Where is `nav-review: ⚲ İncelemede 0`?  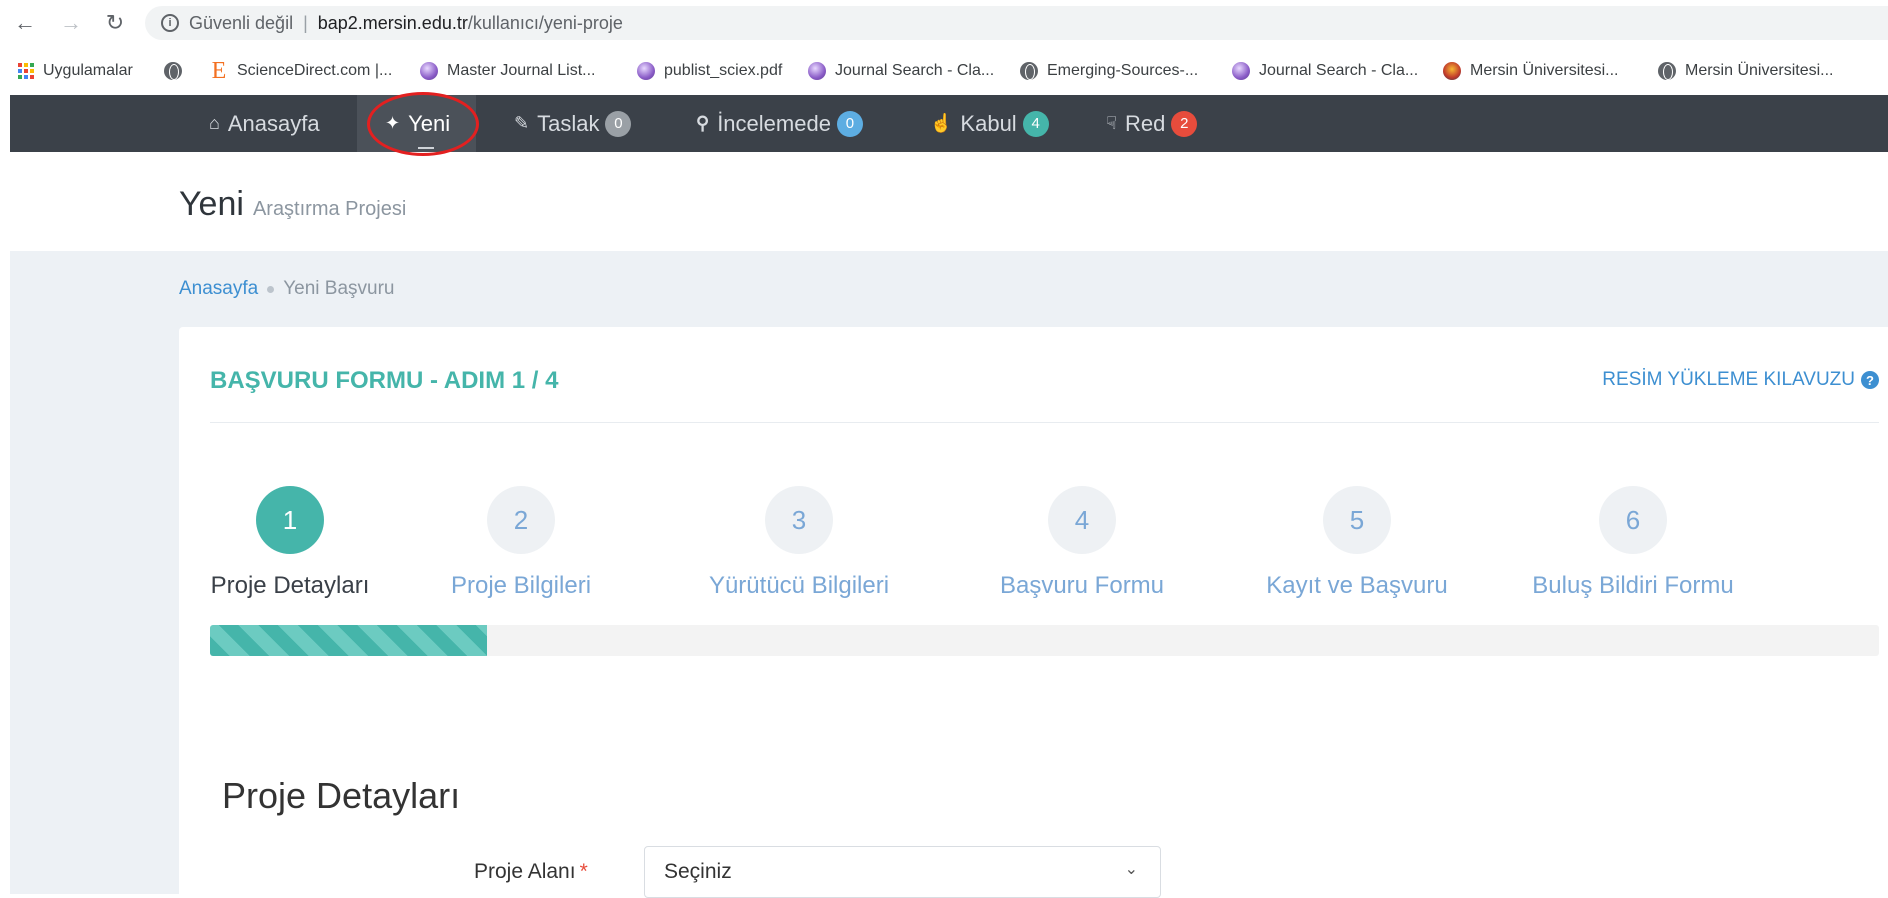 nav-review: ⚲ İncelemede 0 is located at coordinates (779, 123).